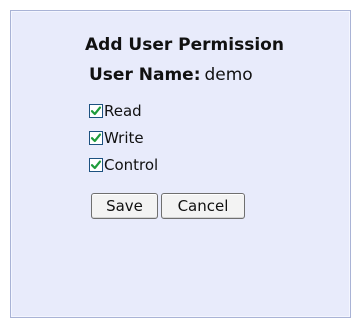  I want to click on read-label: Read, so click(123, 111).